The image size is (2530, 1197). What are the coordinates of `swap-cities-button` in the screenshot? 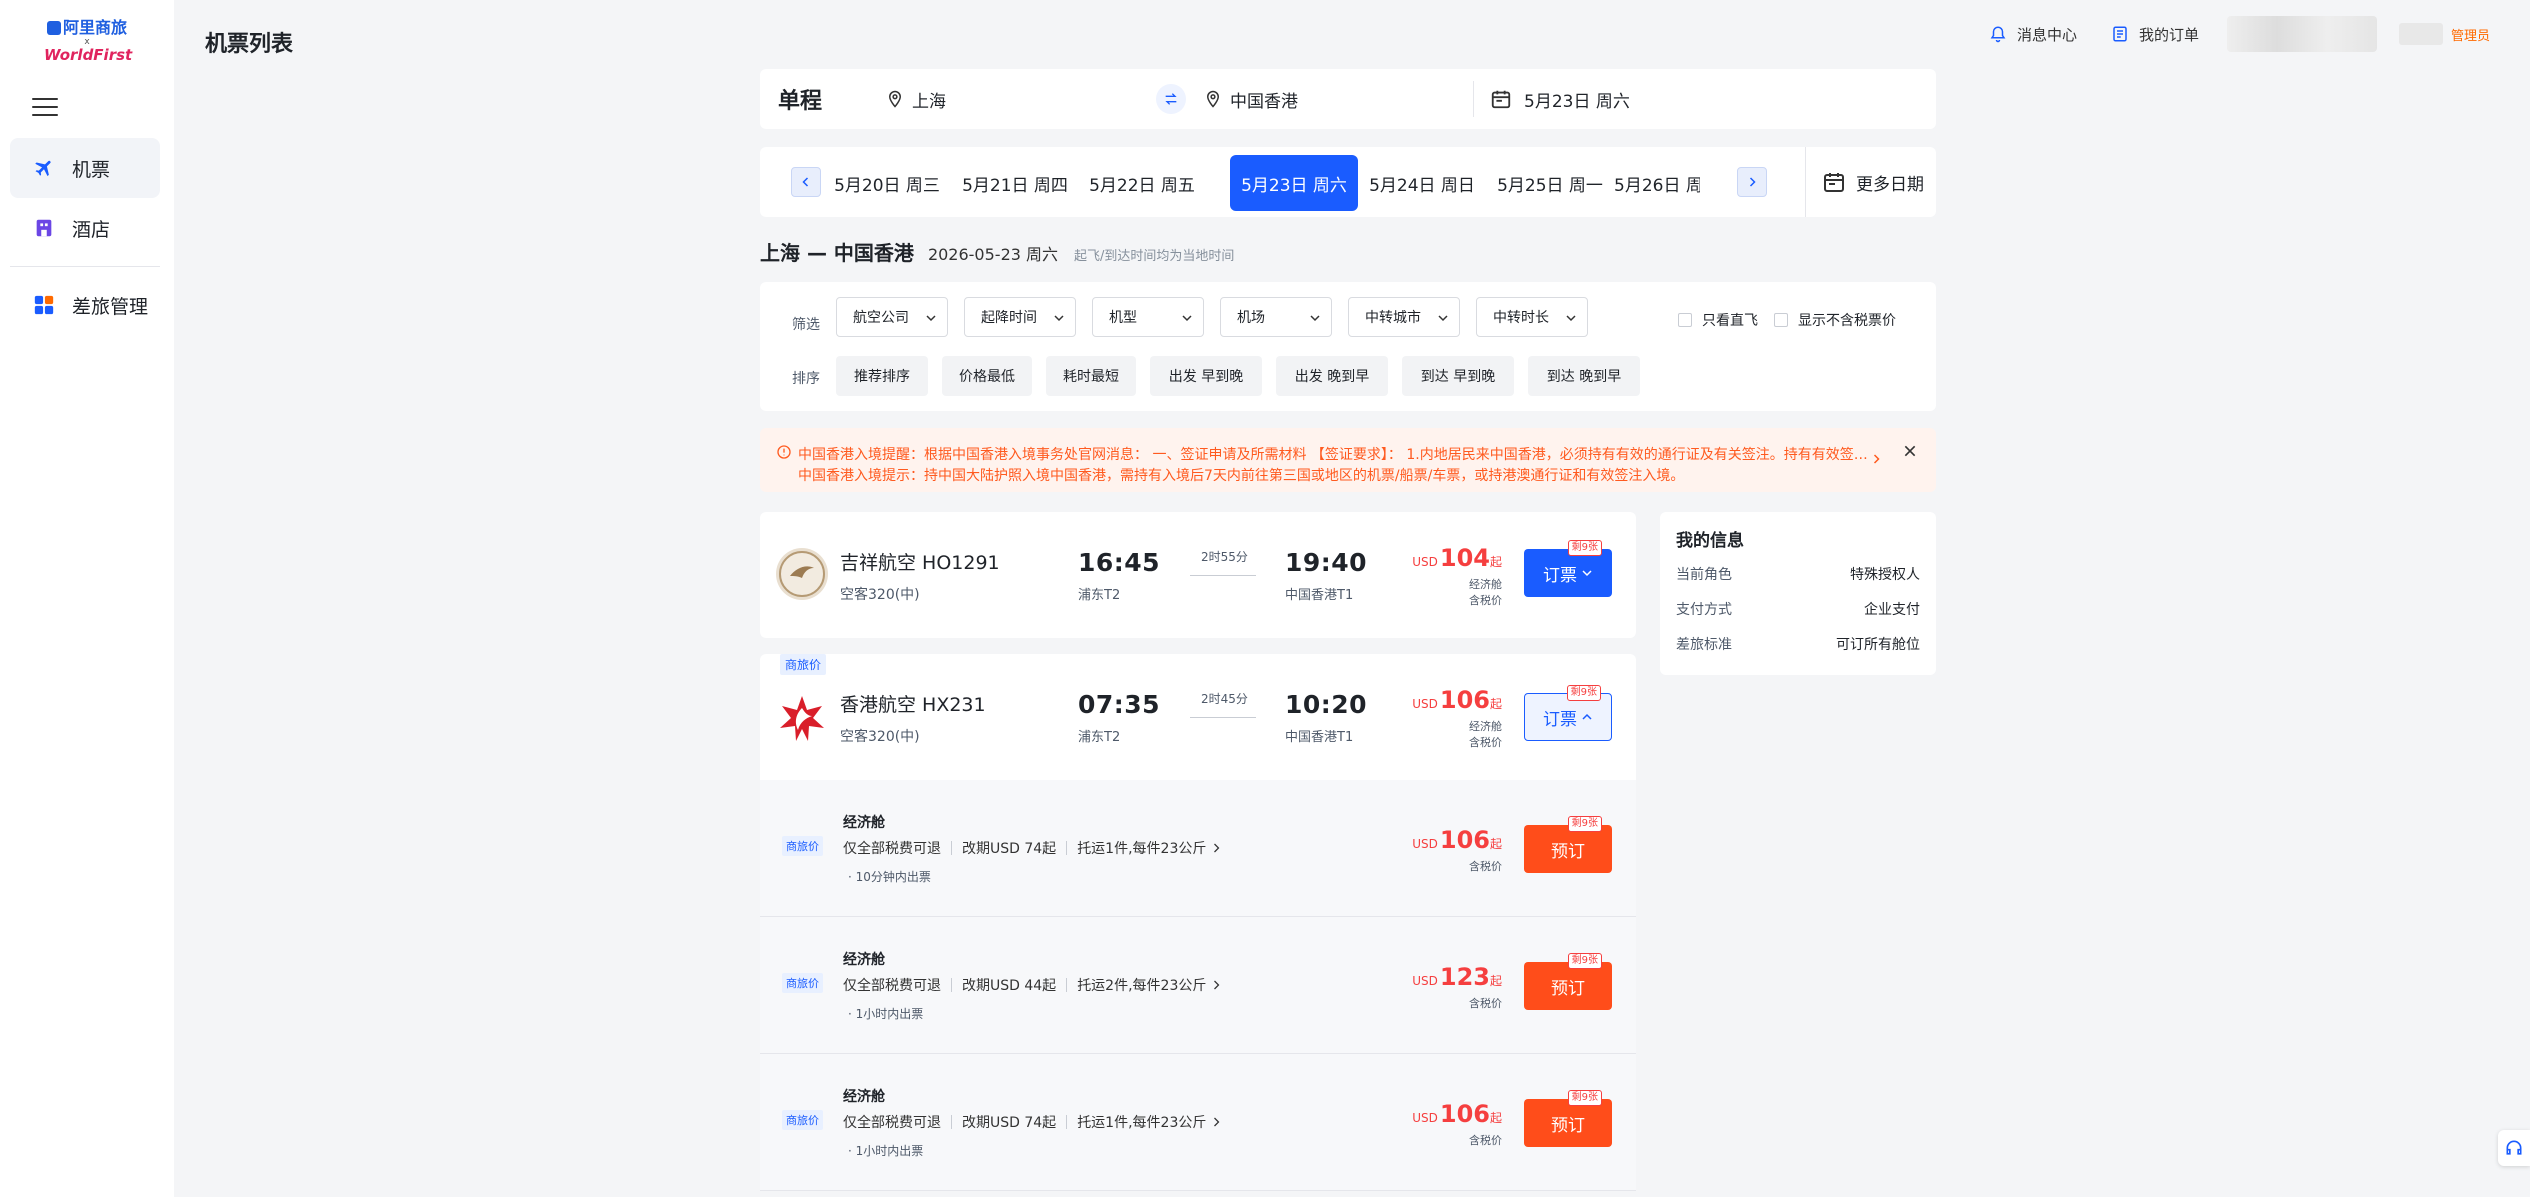 It's located at (1171, 99).